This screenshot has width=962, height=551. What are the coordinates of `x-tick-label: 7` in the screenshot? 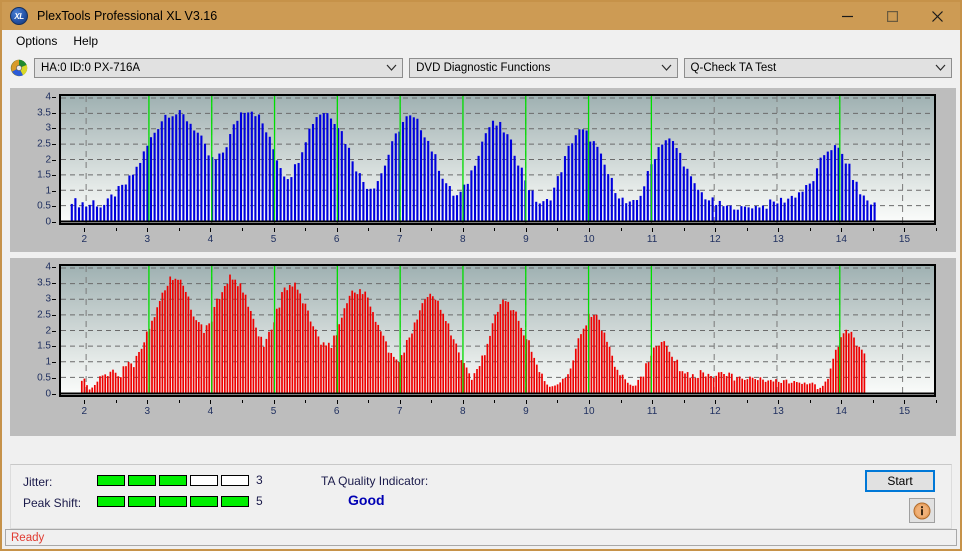 It's located at (399, 239).